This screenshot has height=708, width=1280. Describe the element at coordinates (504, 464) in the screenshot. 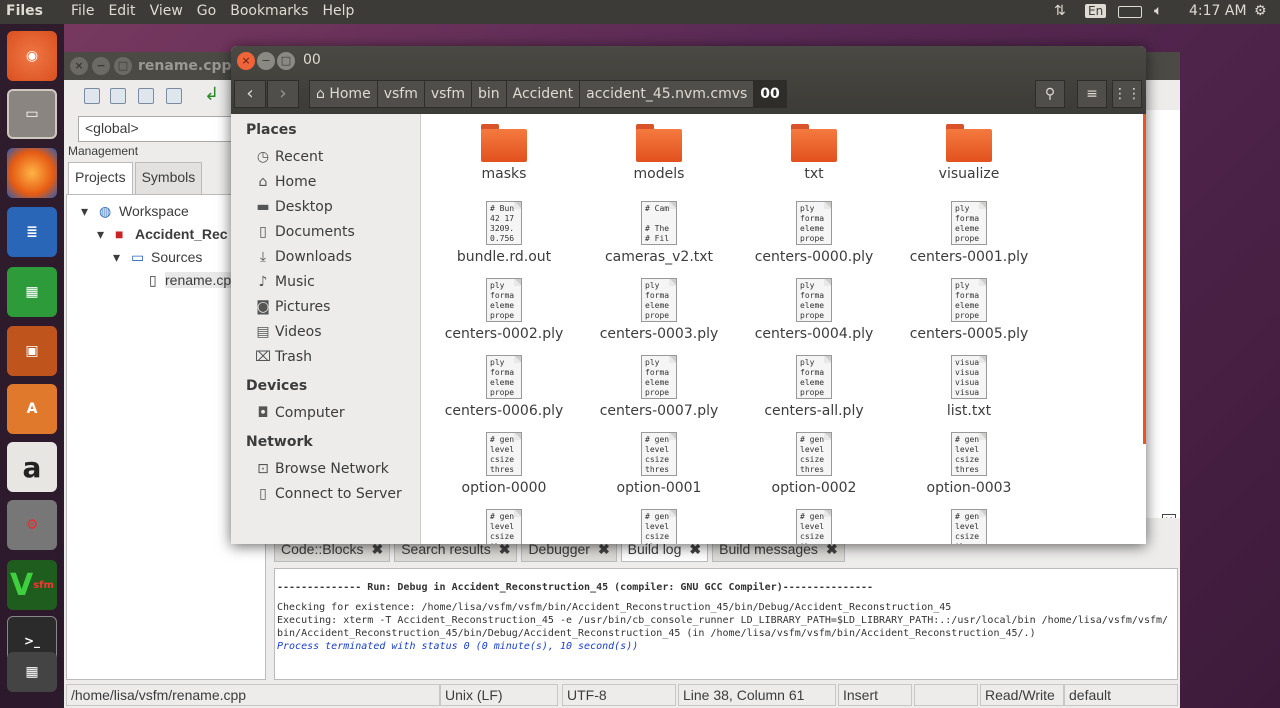

I see `file-item: # gen level csize thres option-0000` at that location.